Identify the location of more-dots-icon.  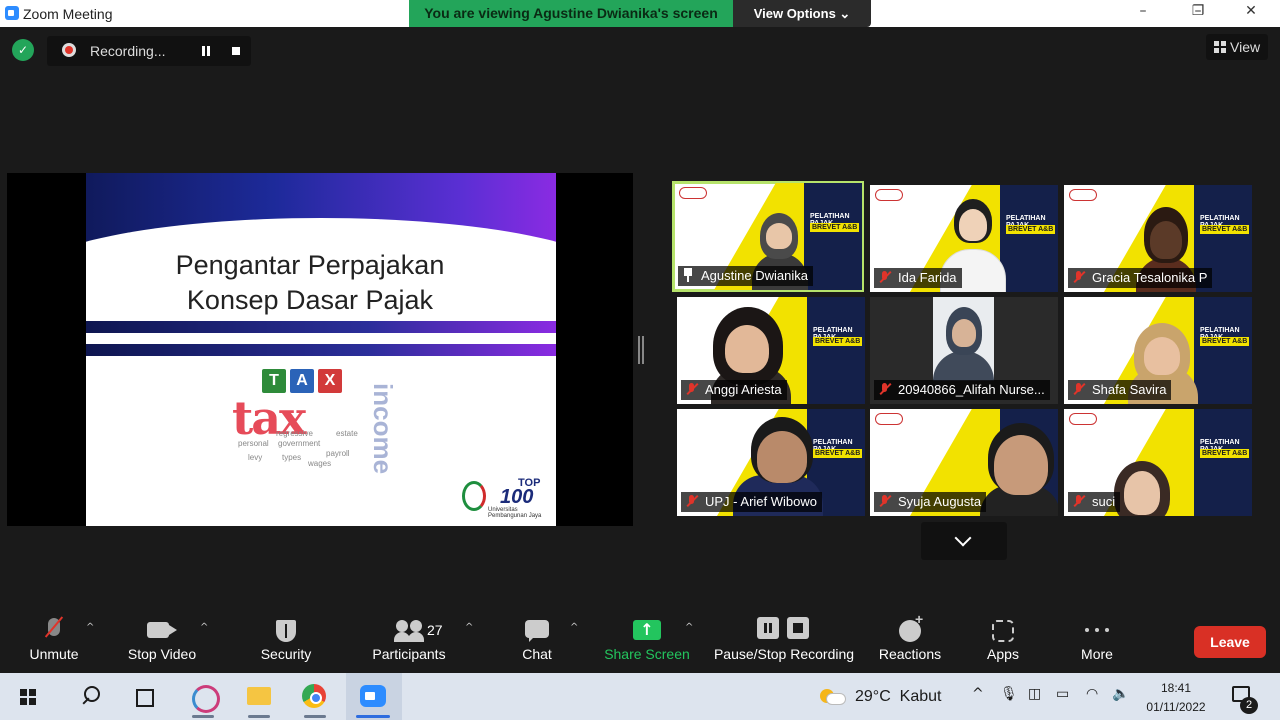
(1087, 630).